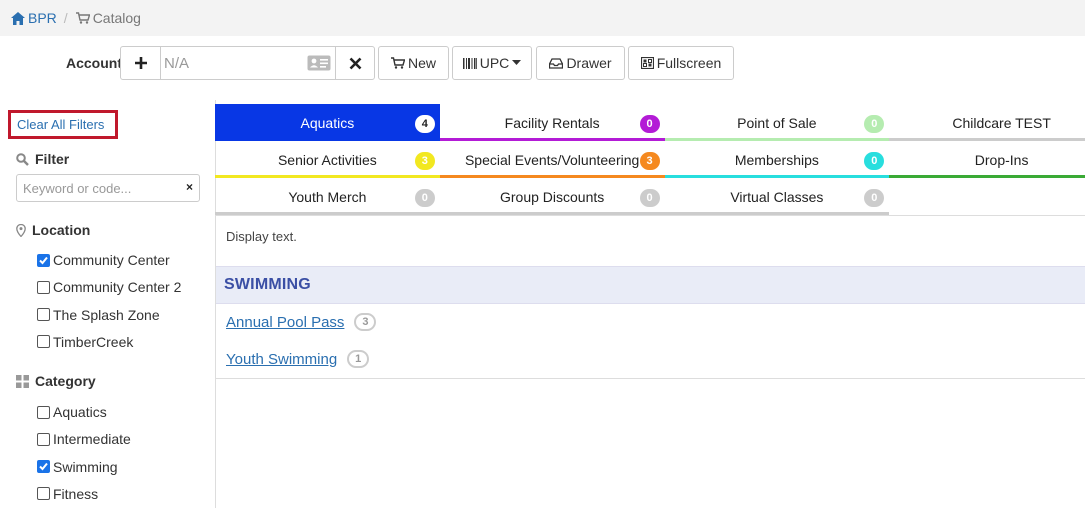 This screenshot has height=508, width=1085. I want to click on tab-label: Memberships, so click(776, 160).